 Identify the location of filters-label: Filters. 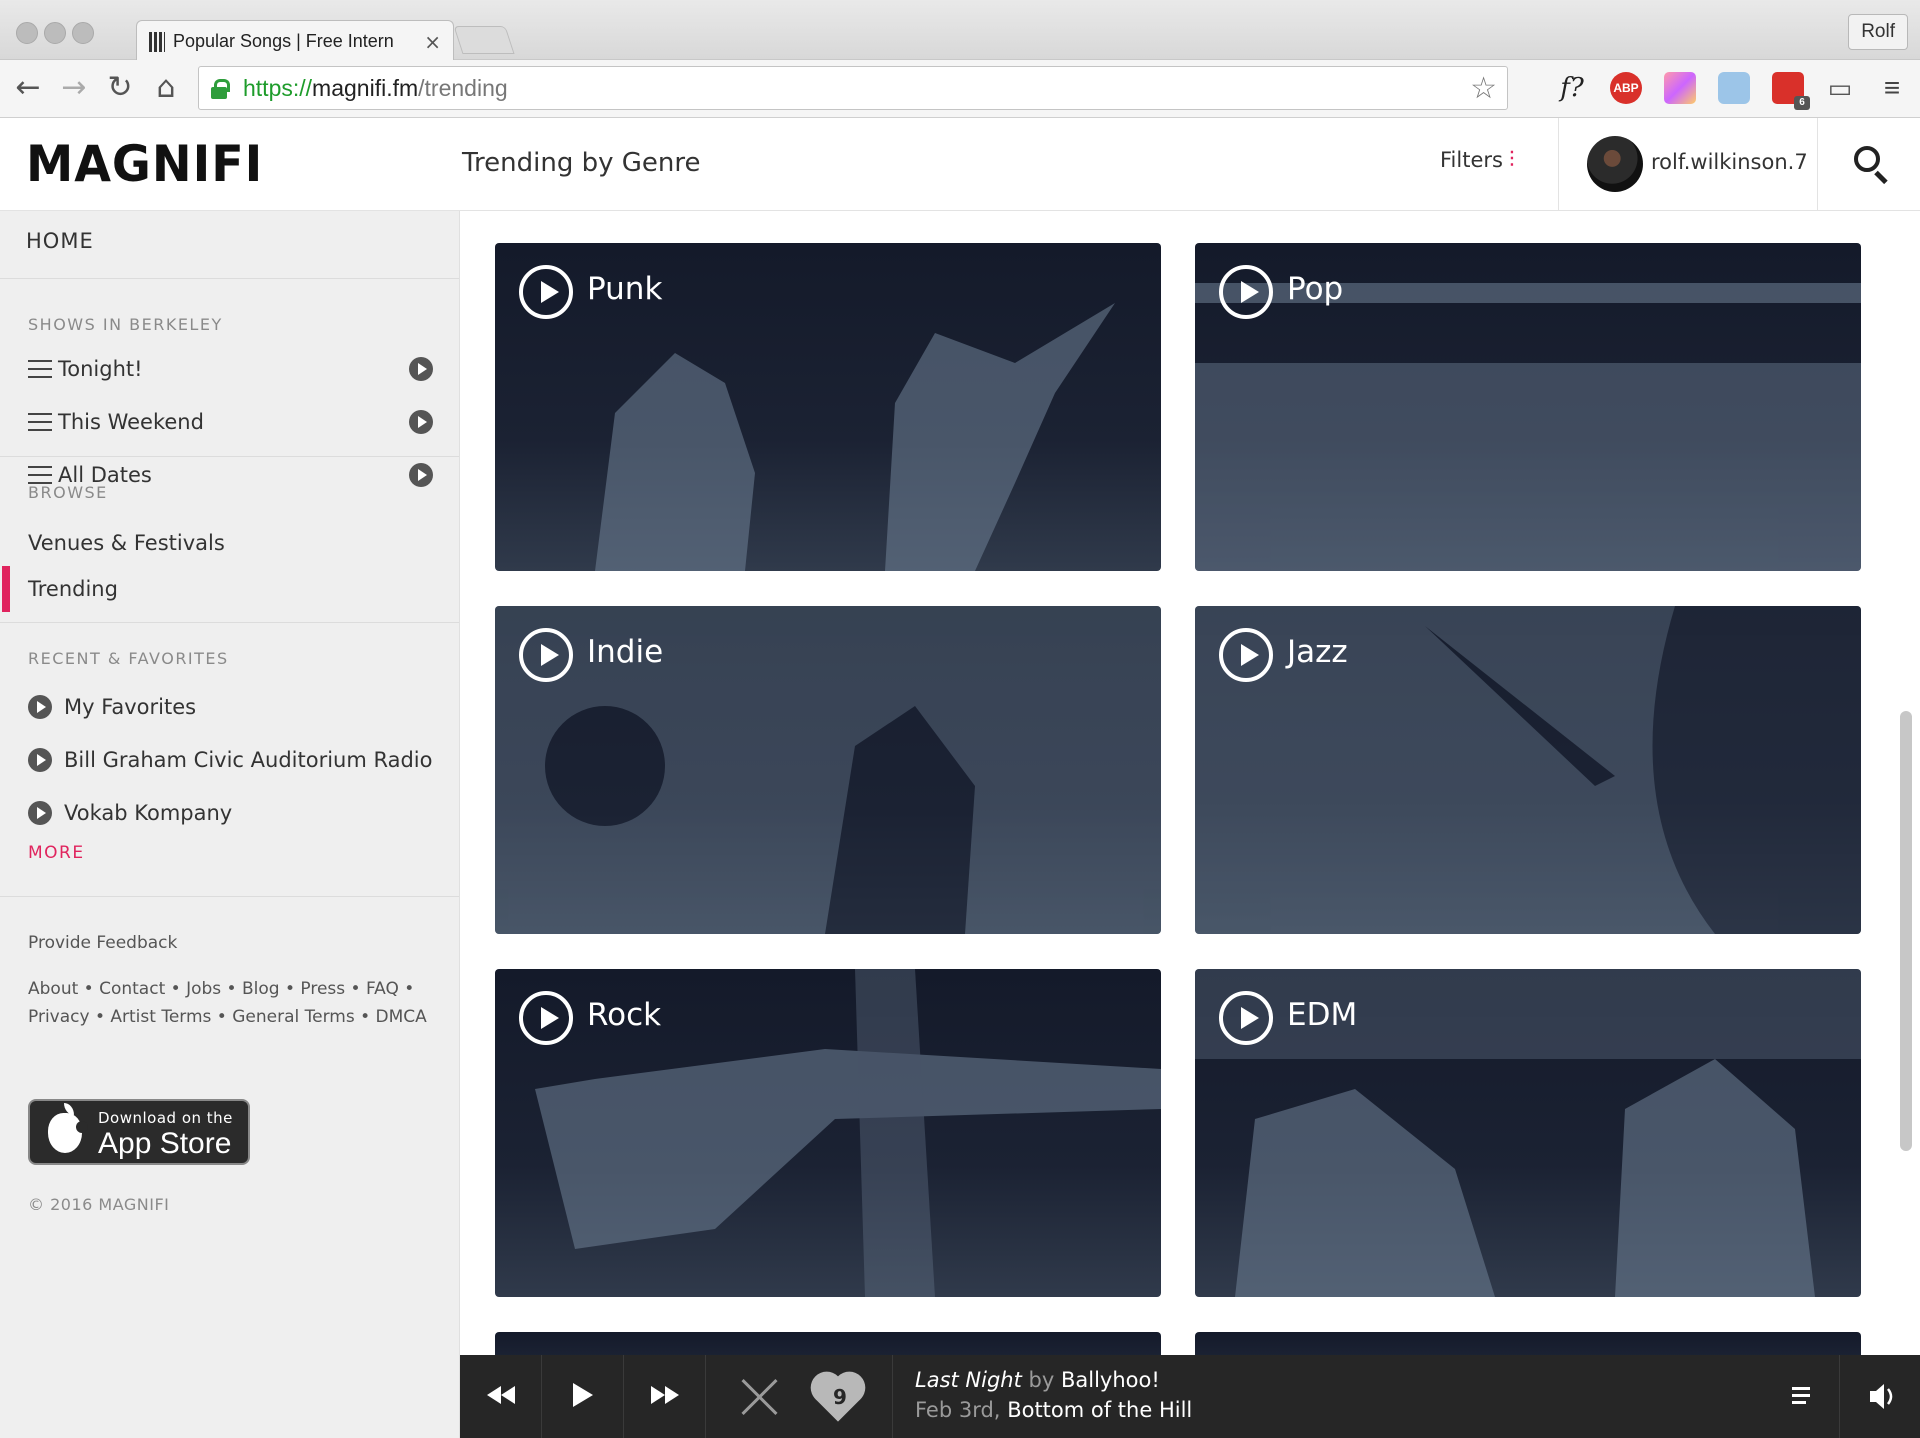
(1471, 160).